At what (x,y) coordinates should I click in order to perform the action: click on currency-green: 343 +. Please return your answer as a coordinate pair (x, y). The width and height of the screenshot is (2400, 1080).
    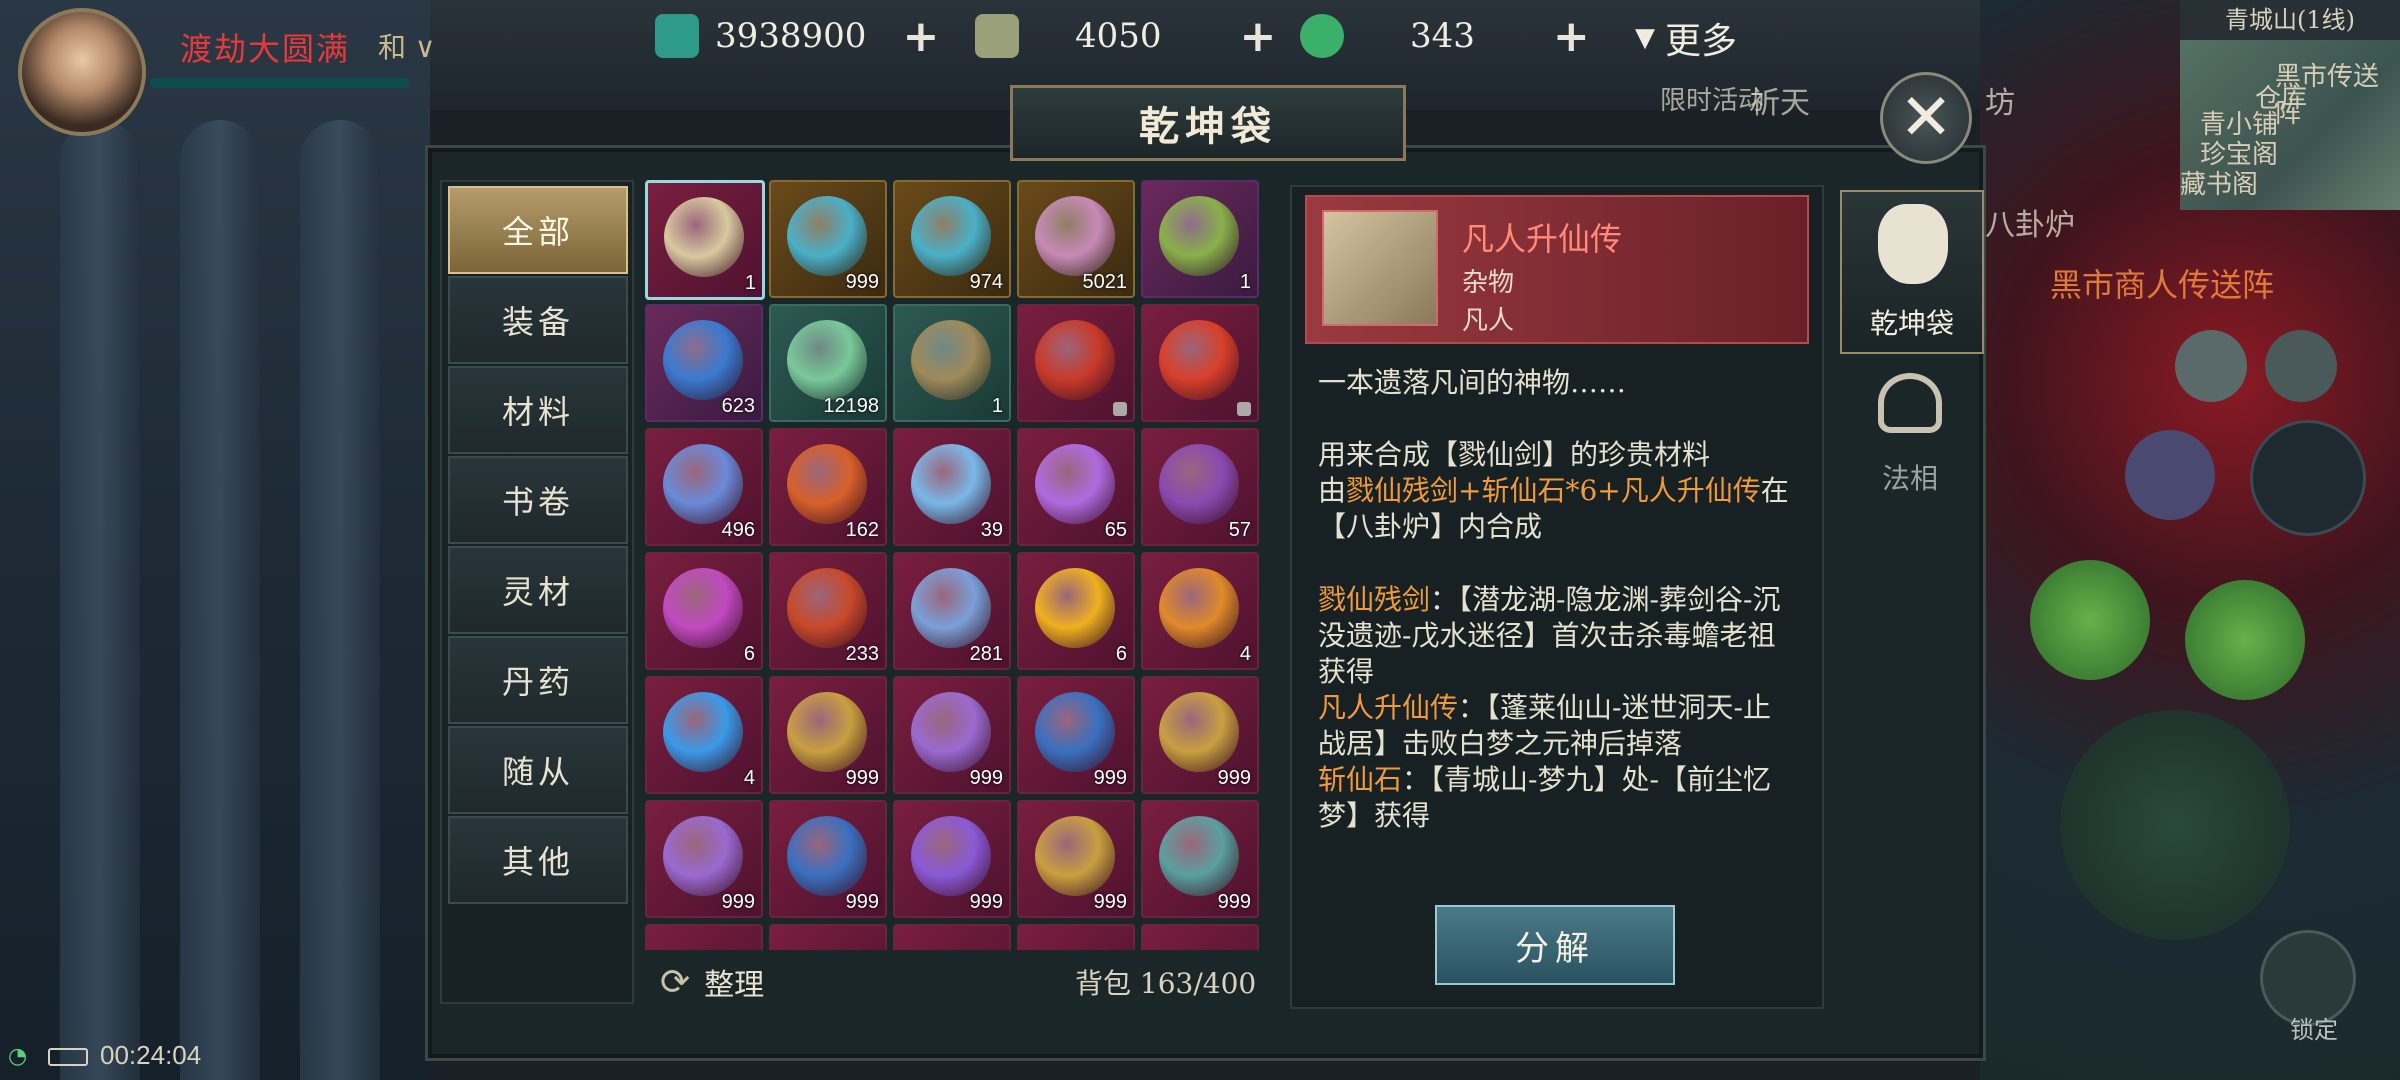
    Looking at the image, I should click on (1445, 36).